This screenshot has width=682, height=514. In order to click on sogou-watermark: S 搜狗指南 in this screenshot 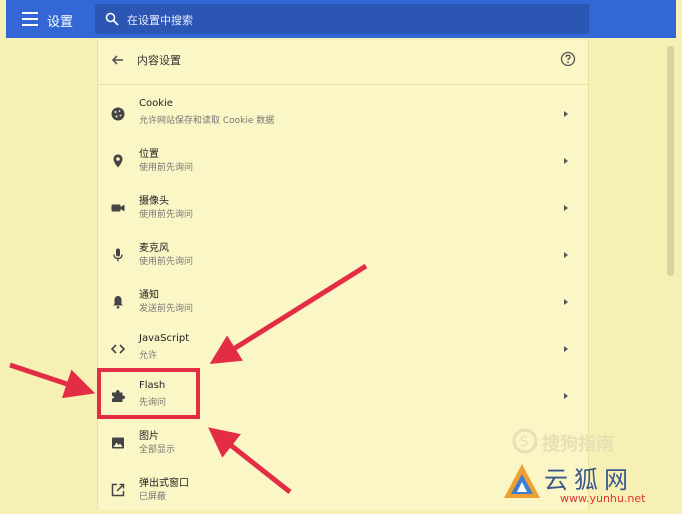, I will do `click(592, 441)`.